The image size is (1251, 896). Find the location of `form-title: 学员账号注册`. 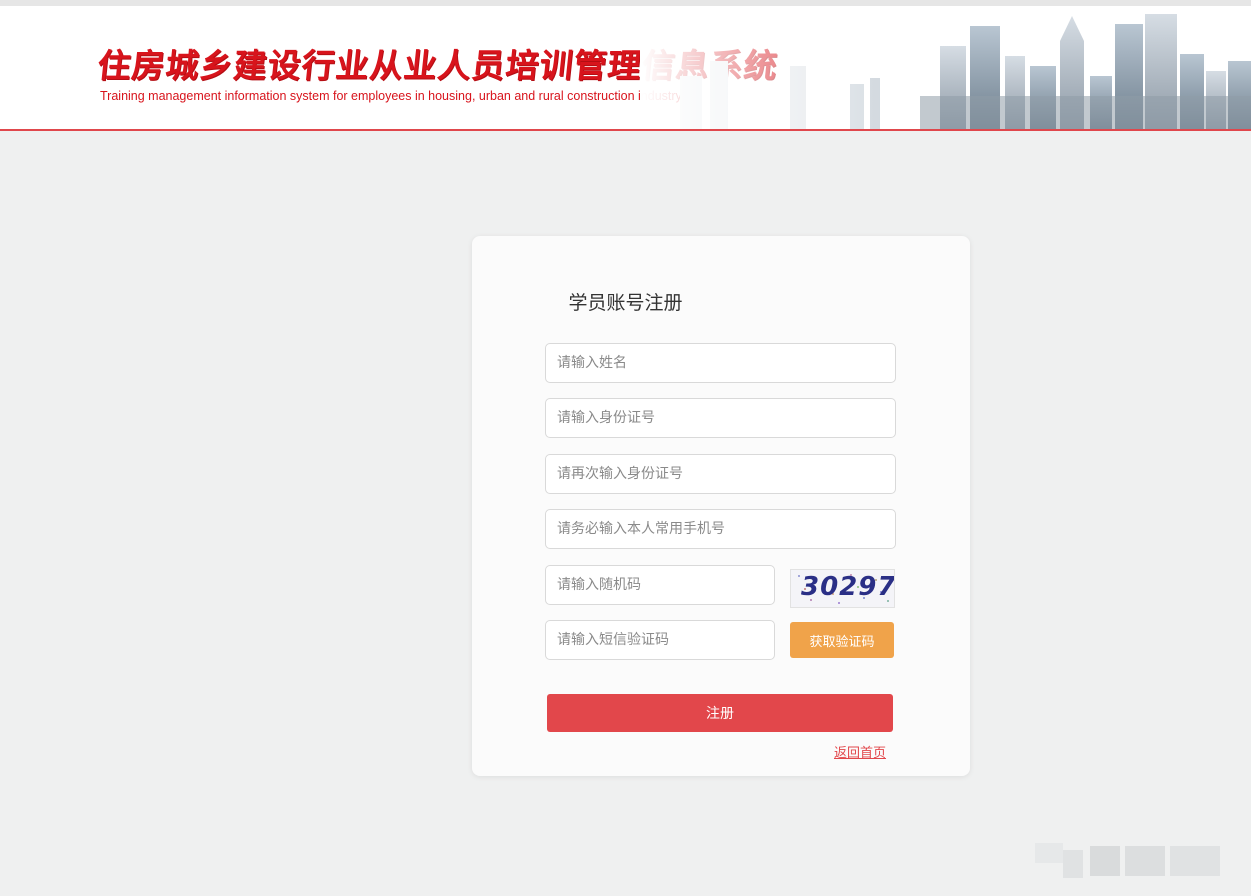

form-title: 学员账号注册 is located at coordinates (625, 303).